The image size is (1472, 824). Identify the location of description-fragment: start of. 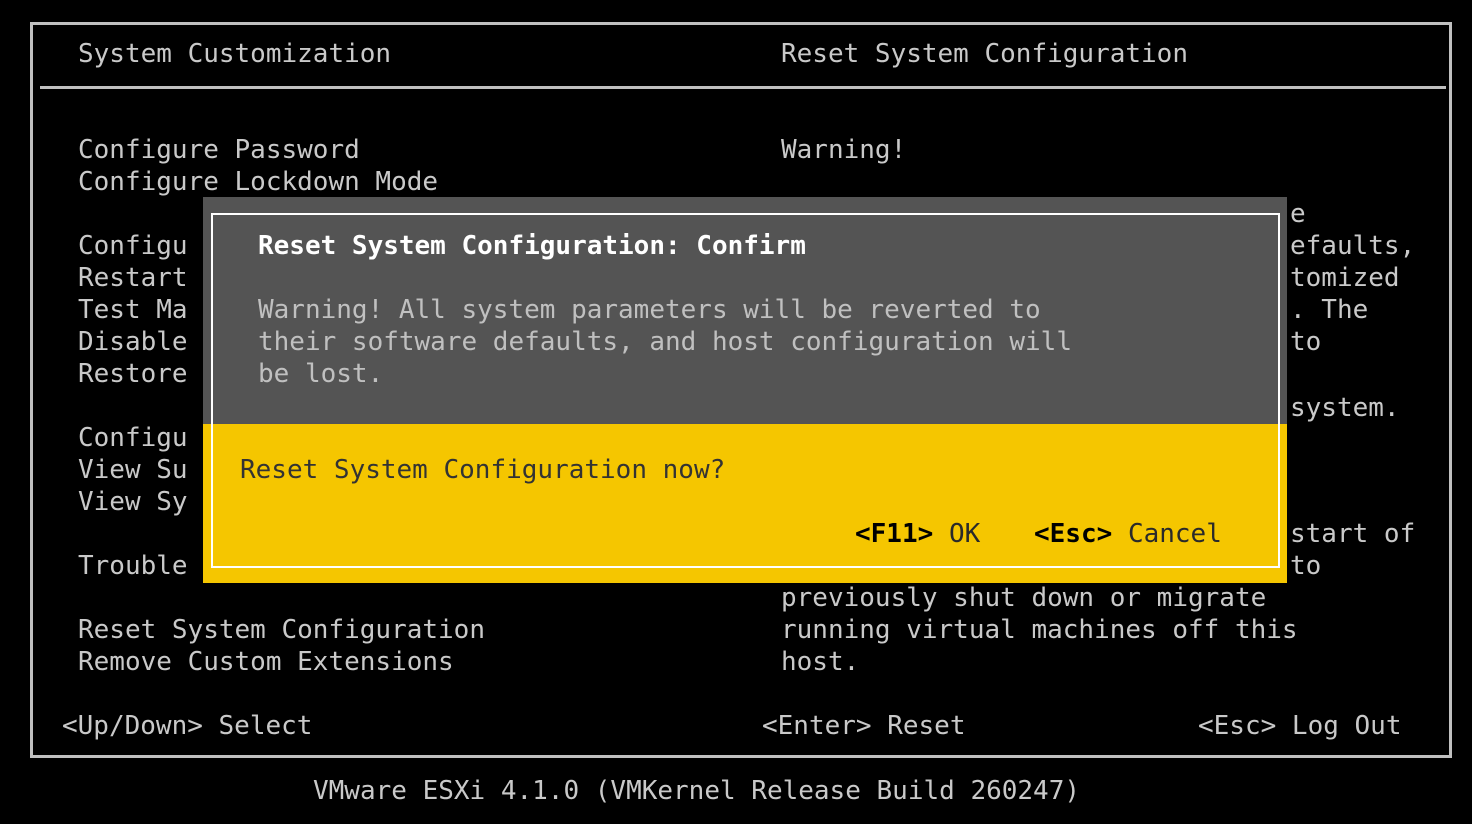
(1353, 534).